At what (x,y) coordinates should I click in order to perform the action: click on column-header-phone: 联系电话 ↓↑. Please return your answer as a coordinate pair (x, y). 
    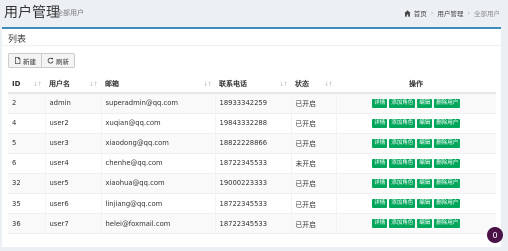
    Looking at the image, I should click on (253, 85).